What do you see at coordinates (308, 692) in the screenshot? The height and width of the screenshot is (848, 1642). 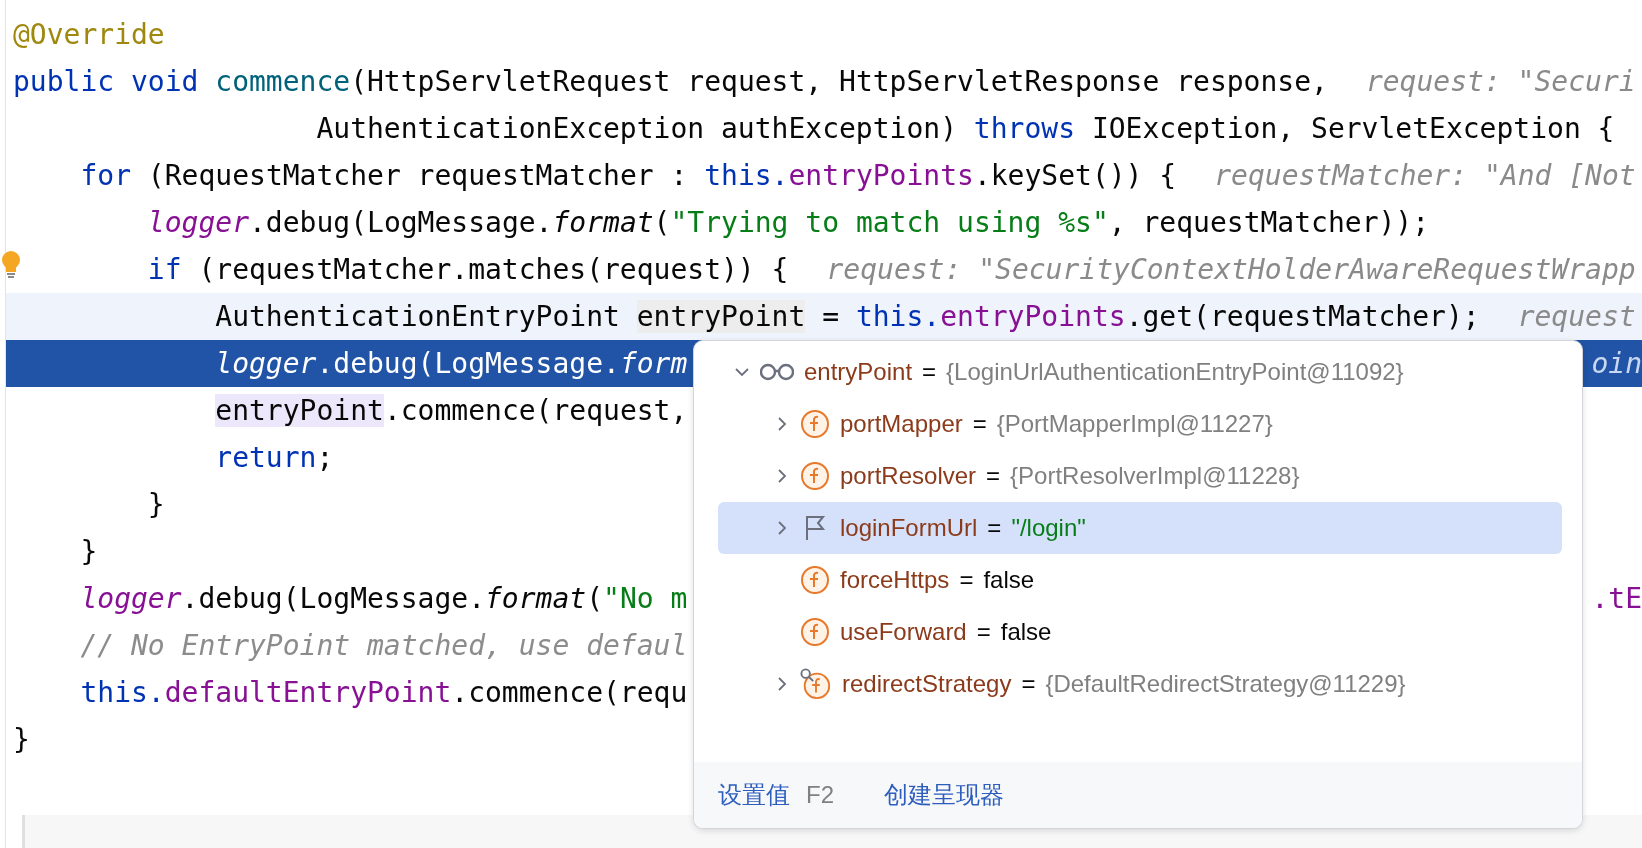 I see `field-name: defaultEntryPoint` at bounding box center [308, 692].